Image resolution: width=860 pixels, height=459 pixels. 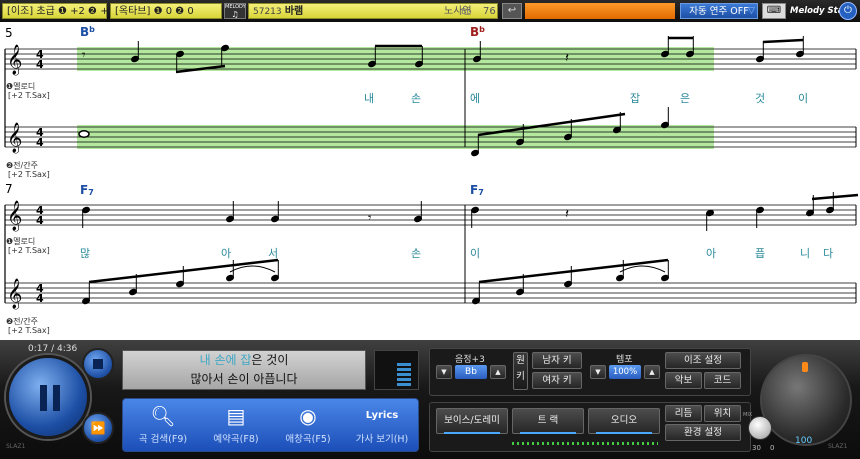 I want to click on brand-small: SLAZ1, so click(x=16, y=446).